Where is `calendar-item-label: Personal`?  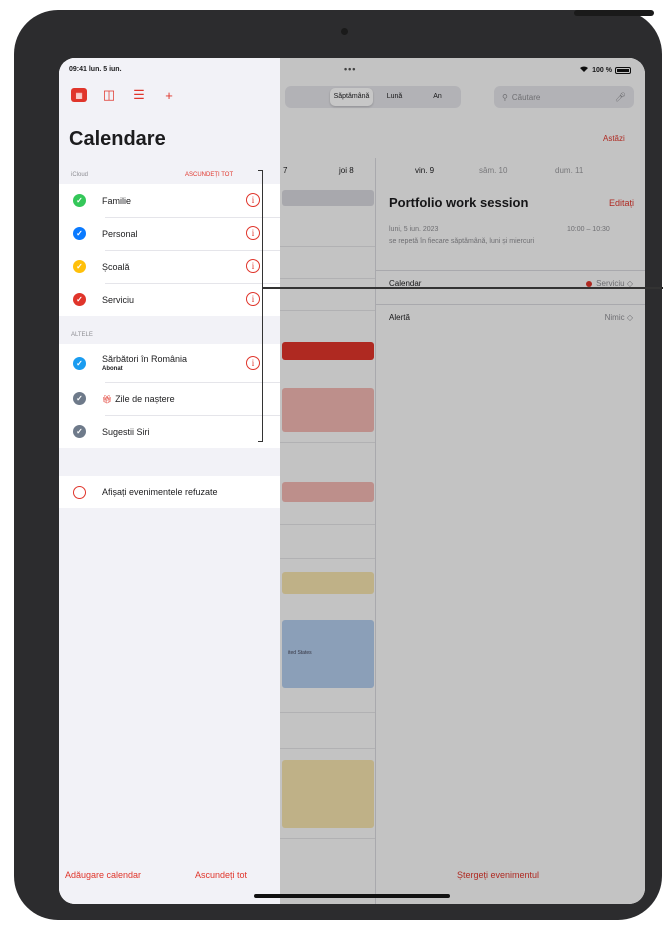 calendar-item-label: Personal is located at coordinates (120, 233).